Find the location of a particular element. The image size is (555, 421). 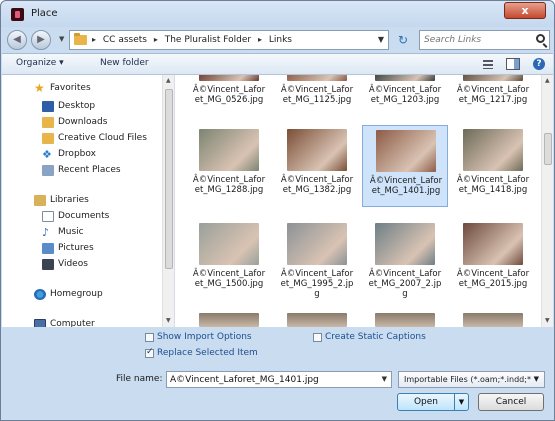

file-item: Â©Vincent_Lafor et_MG_1203.jpg is located at coordinates (405, 94).